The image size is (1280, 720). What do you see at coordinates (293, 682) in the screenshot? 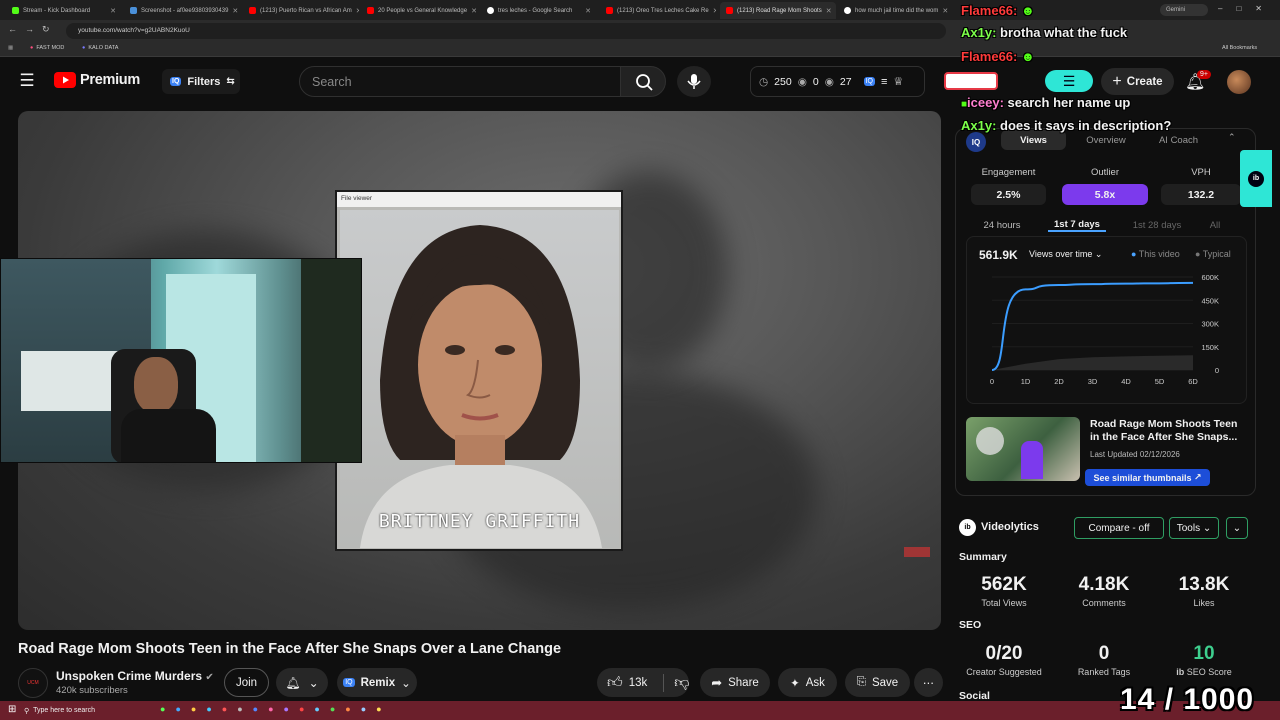
I see `bell-icon: 🔔︎` at bounding box center [293, 682].